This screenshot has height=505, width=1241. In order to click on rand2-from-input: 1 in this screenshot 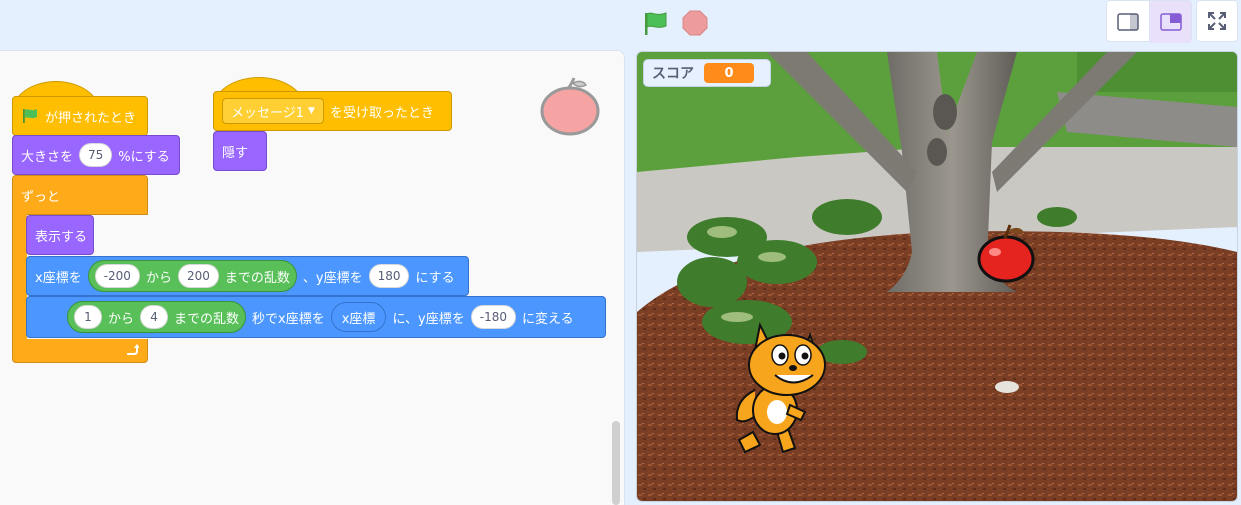, I will do `click(88, 317)`.